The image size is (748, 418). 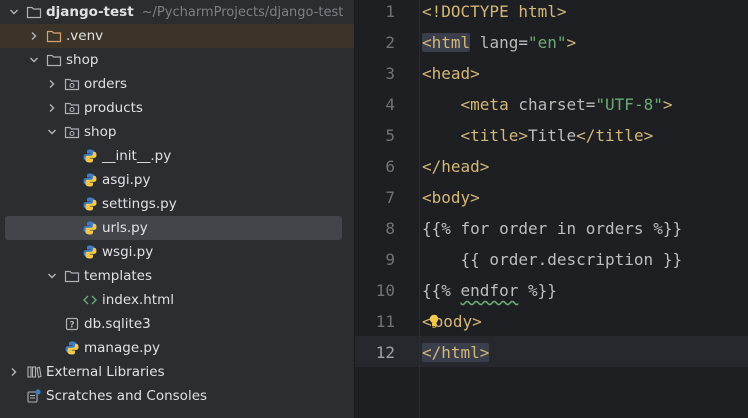 What do you see at coordinates (177, 84) in the screenshot?
I see `tree-item-orders: orders` at bounding box center [177, 84].